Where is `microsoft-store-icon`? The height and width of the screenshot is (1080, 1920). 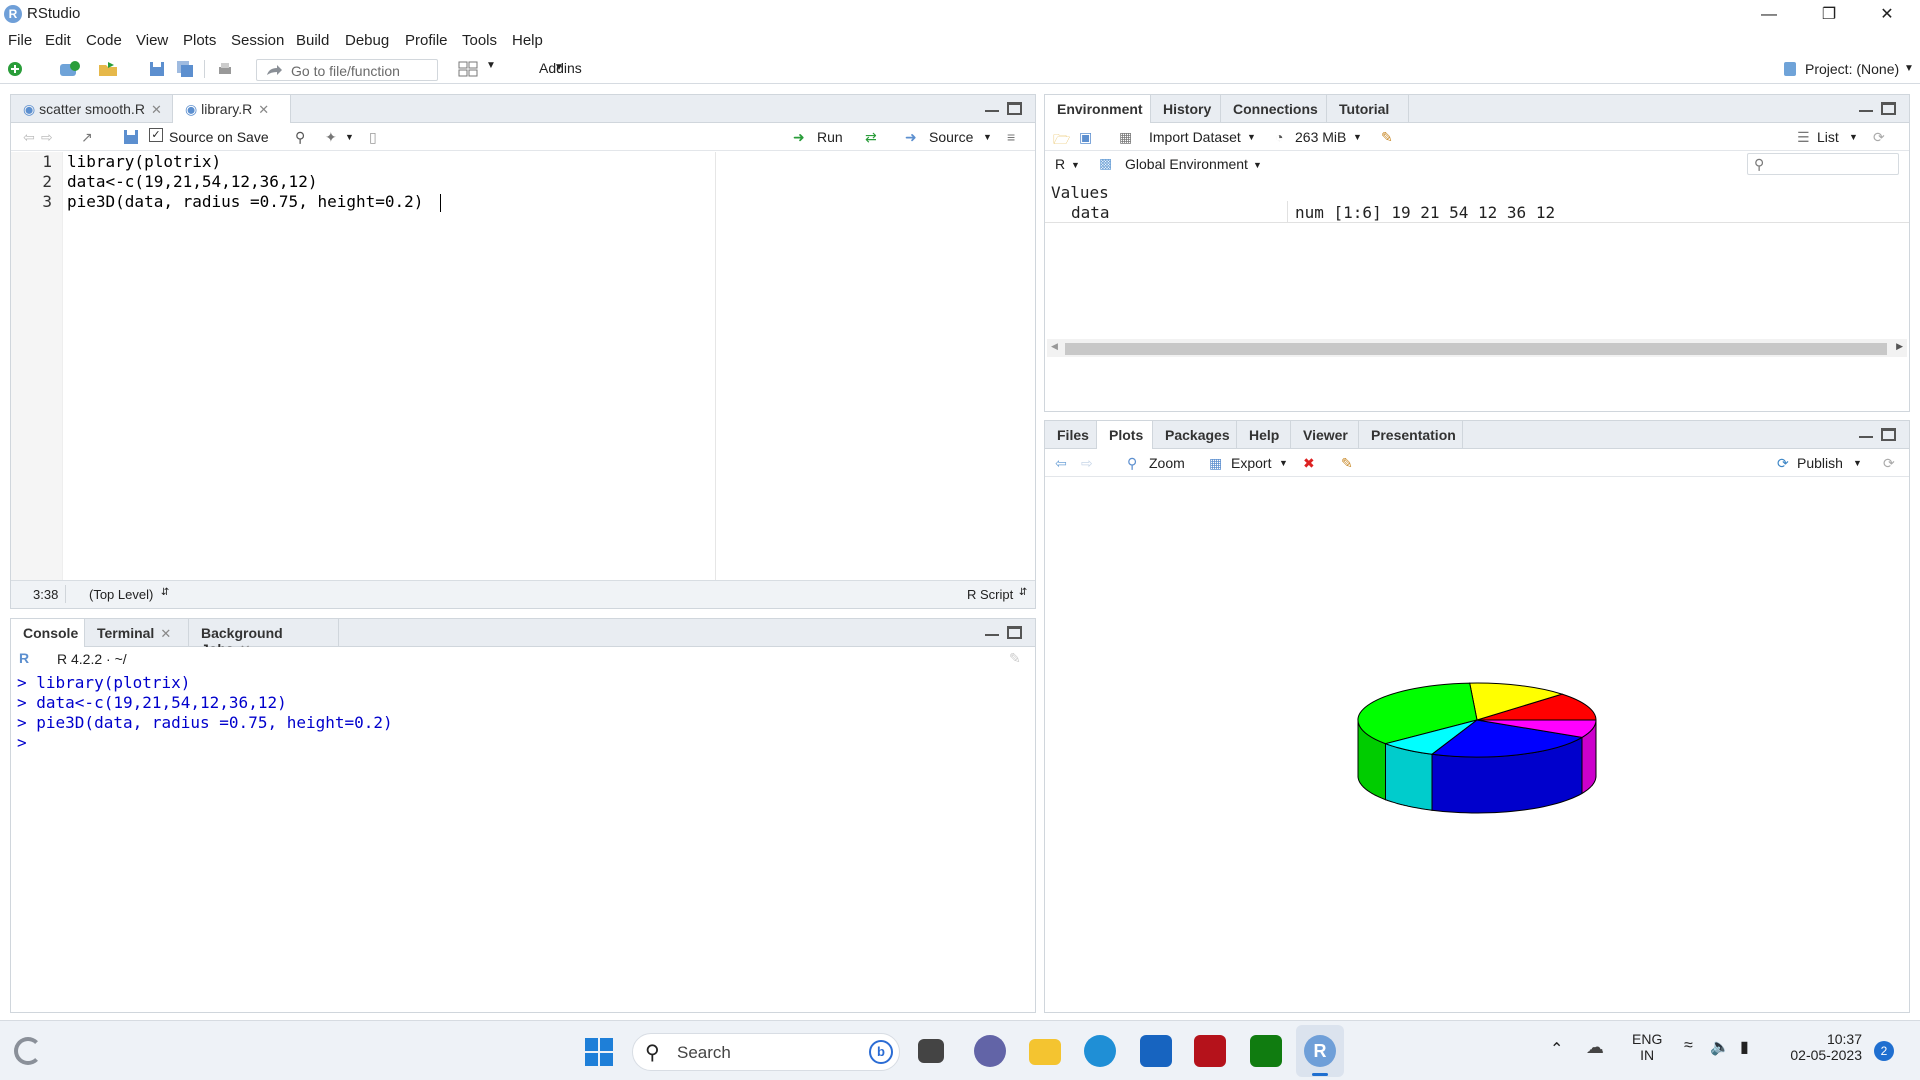 microsoft-store-icon is located at coordinates (1156, 1051).